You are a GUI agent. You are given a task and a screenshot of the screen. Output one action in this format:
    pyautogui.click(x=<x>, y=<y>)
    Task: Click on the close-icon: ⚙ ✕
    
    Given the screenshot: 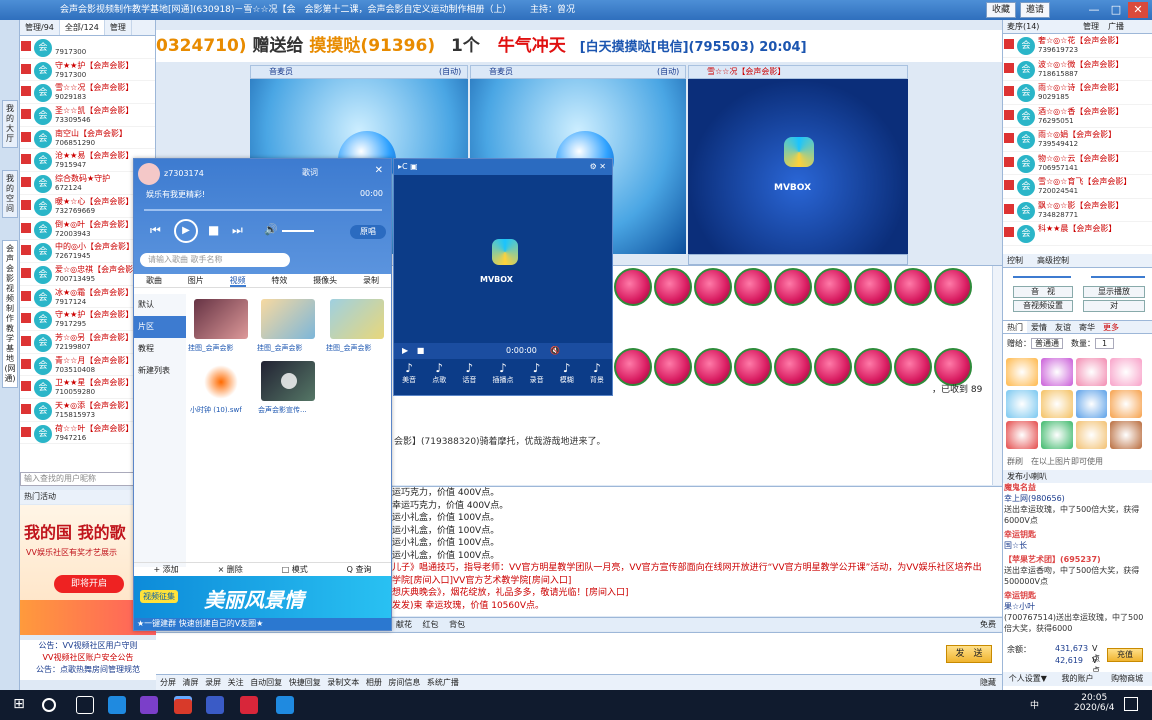 What is the action you would take?
    pyautogui.click(x=598, y=167)
    